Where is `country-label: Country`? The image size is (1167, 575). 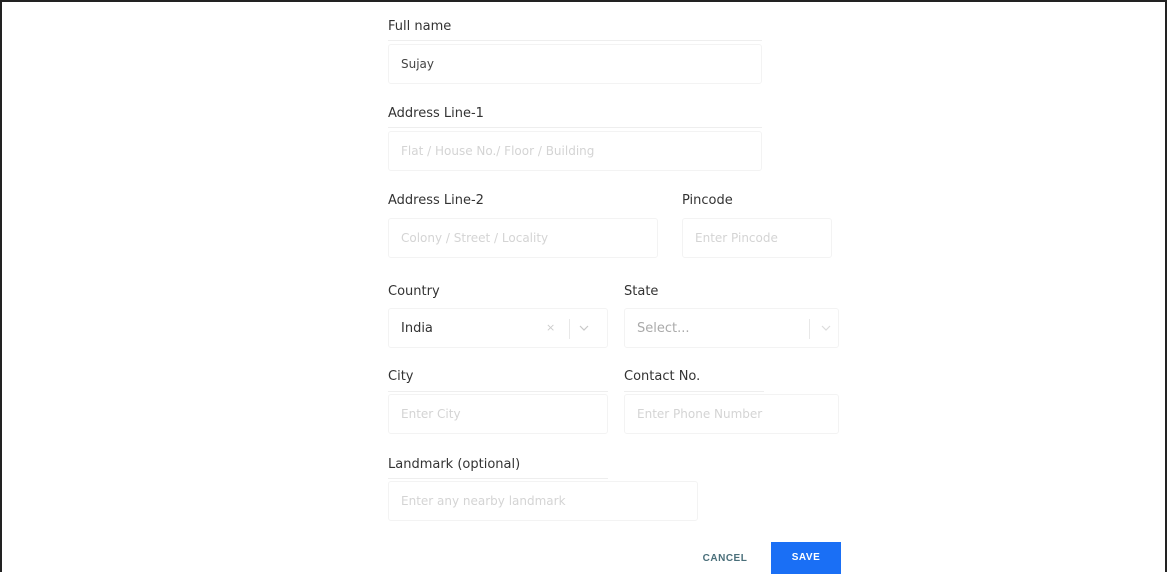
country-label: Country is located at coordinates (414, 291).